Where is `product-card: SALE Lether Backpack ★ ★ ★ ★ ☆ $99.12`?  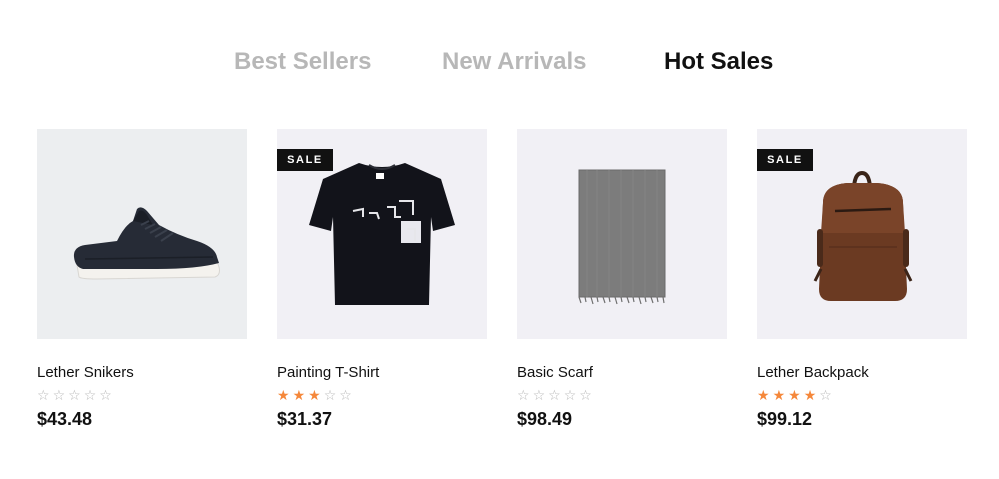
product-card: SALE Lether Backpack ★ ★ ★ ★ ☆ $99.12 is located at coordinates (862, 284).